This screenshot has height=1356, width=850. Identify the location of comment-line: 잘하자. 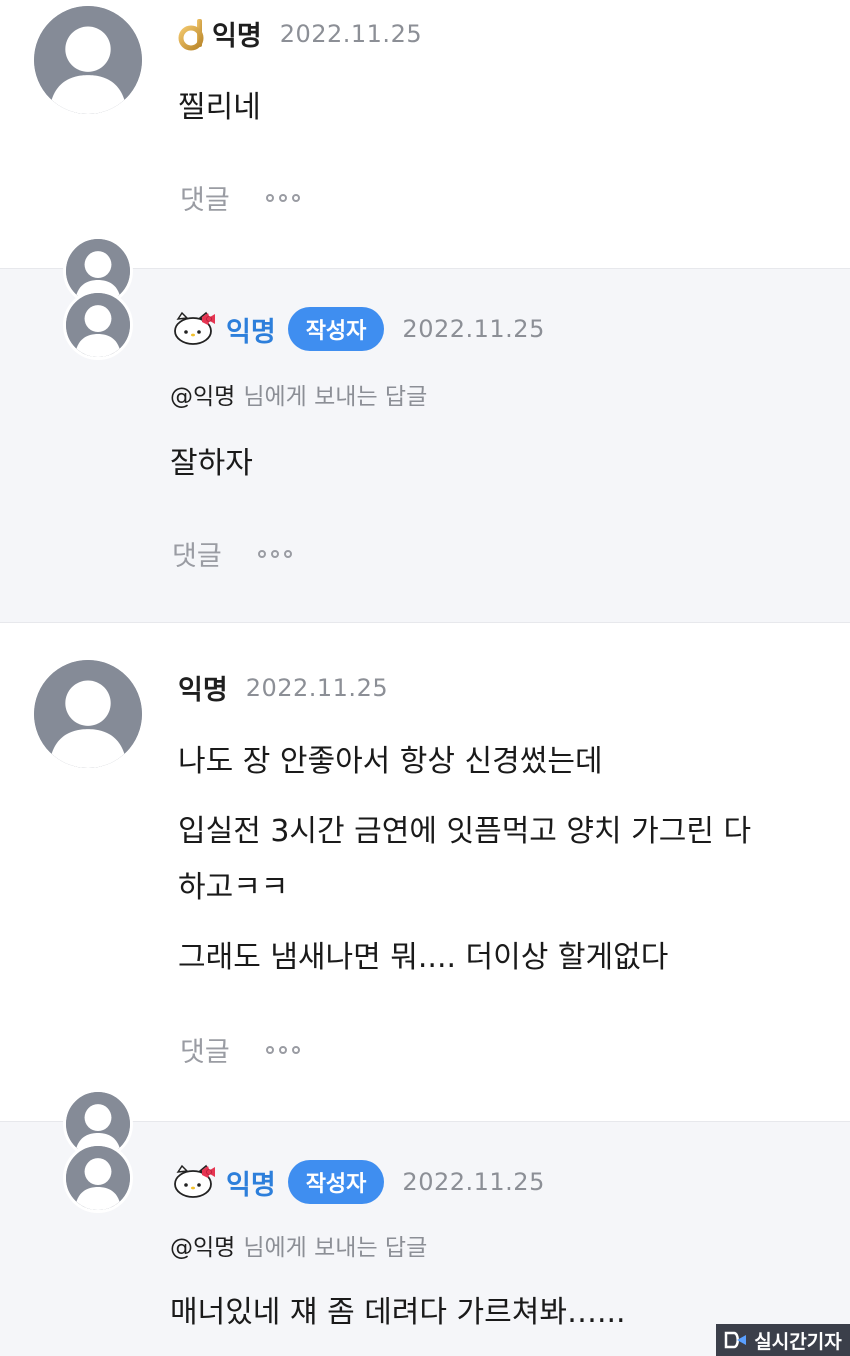
(211, 463).